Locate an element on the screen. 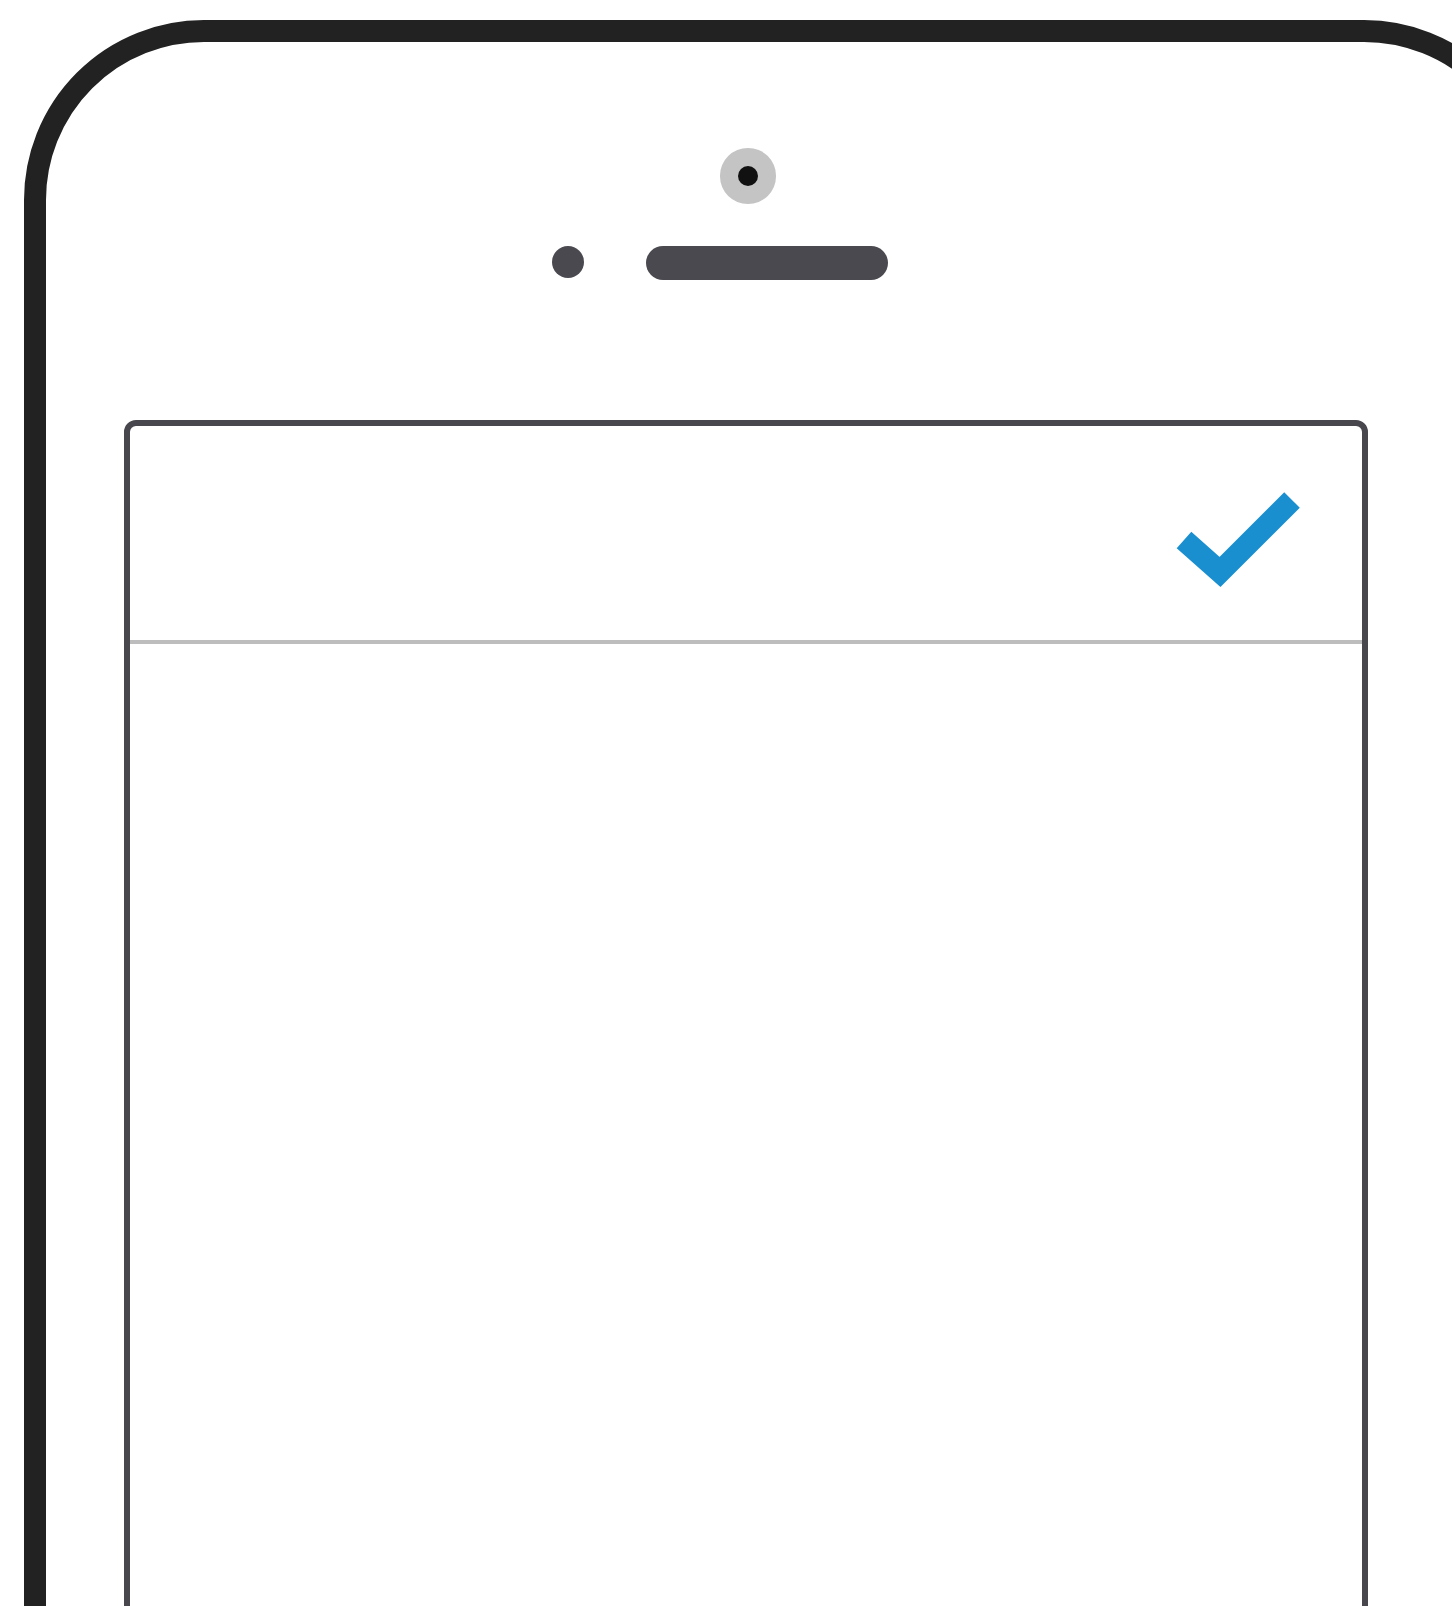 This screenshot has height=1606, width=1452. sensor-dot is located at coordinates (568, 262).